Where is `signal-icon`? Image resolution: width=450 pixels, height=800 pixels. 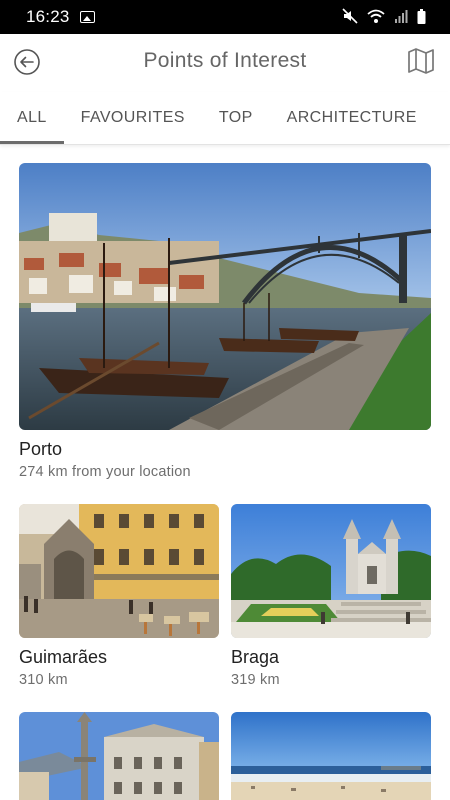
signal-icon is located at coordinates (401, 16).